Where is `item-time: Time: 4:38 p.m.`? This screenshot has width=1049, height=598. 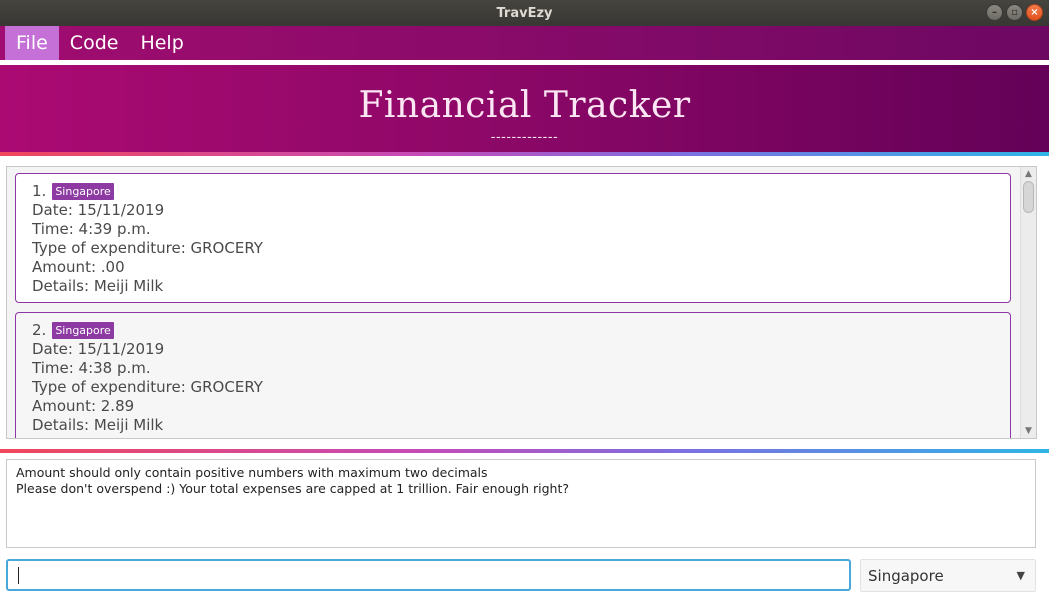
item-time: Time: 4:38 p.m. is located at coordinates (91, 368).